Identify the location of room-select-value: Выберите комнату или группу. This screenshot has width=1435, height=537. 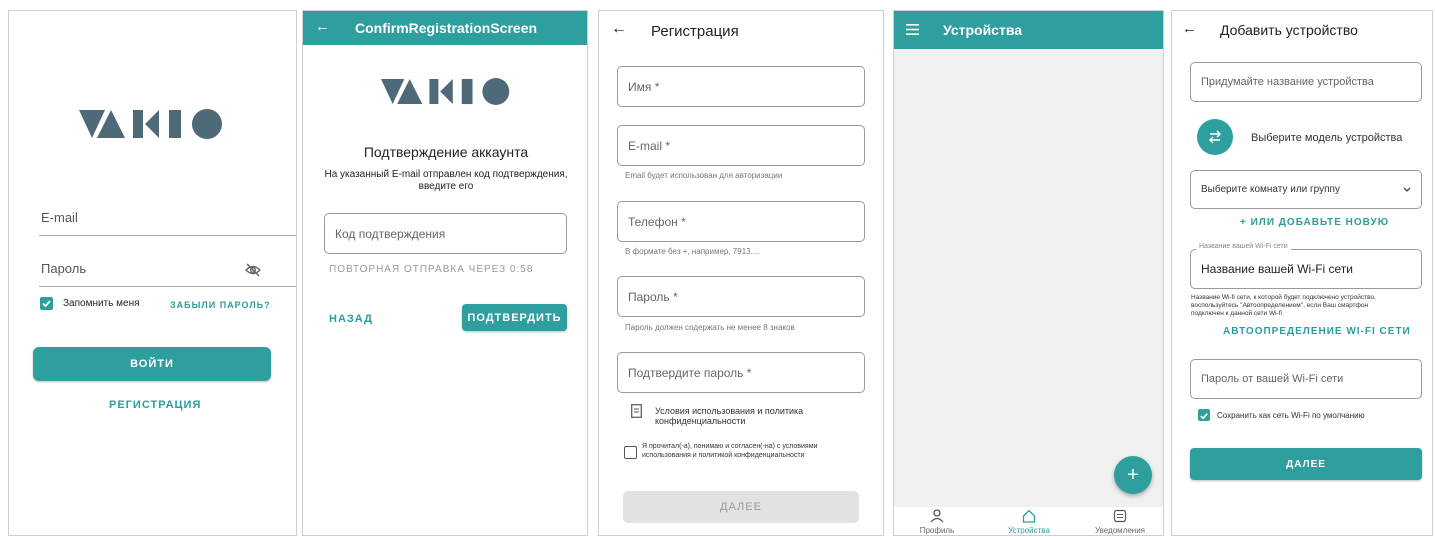
(1270, 189).